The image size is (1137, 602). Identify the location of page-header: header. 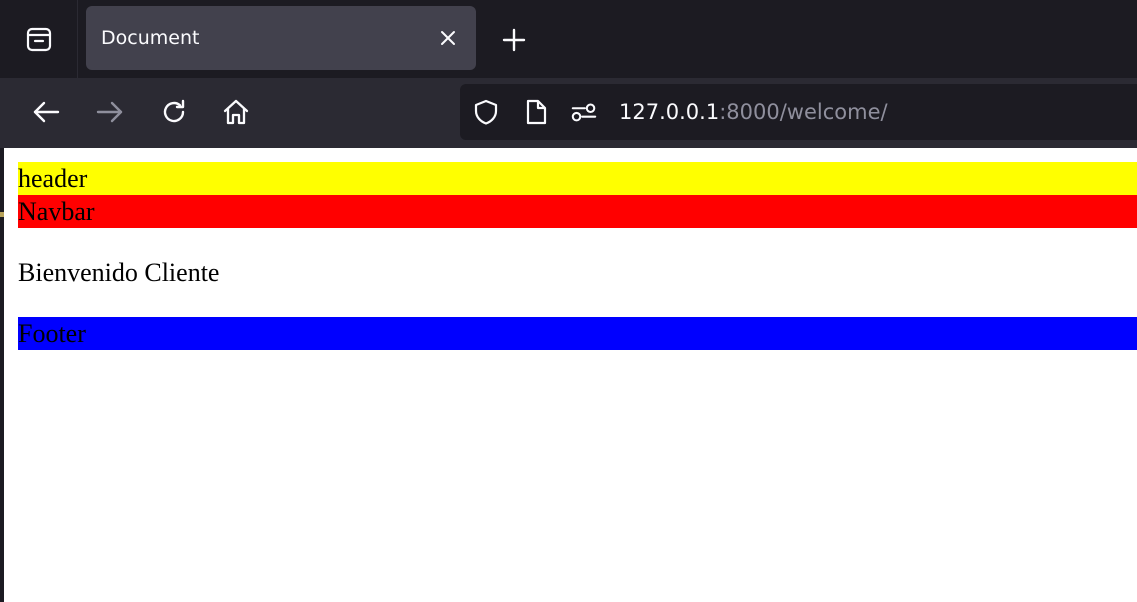
(577, 178).